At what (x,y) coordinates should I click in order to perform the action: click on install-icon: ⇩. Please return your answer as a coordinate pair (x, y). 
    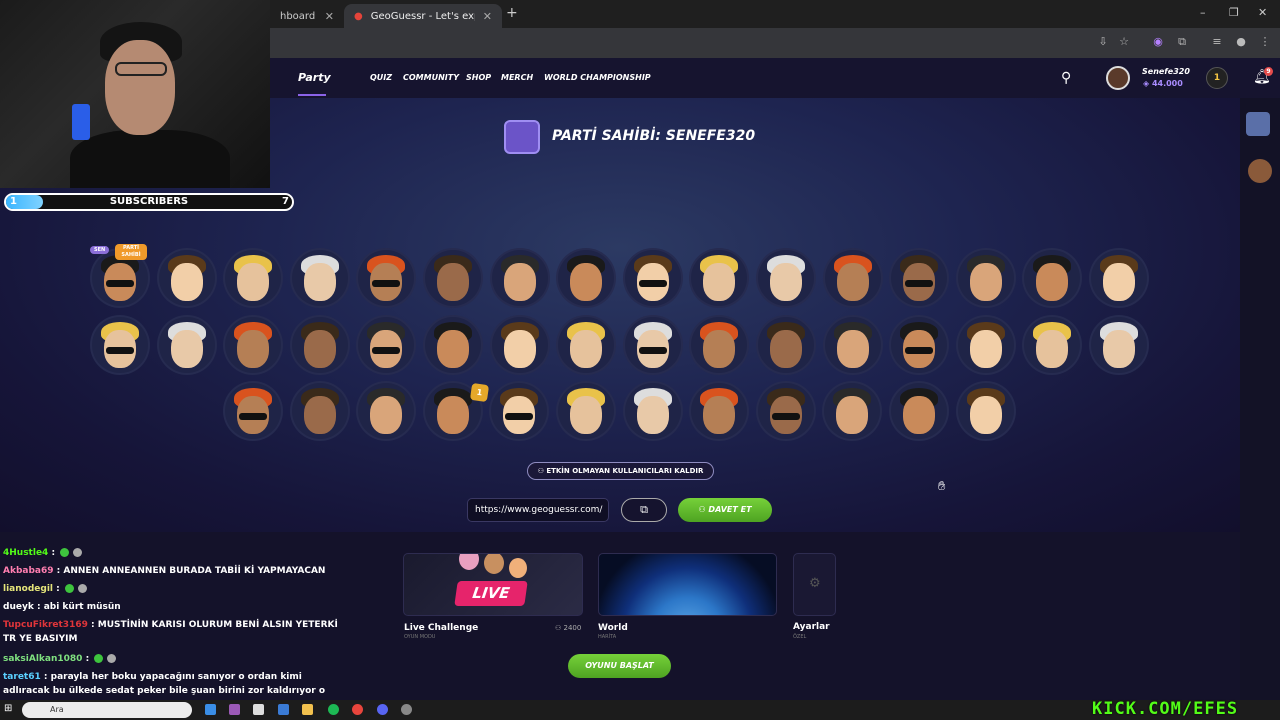
    Looking at the image, I should click on (1103, 42).